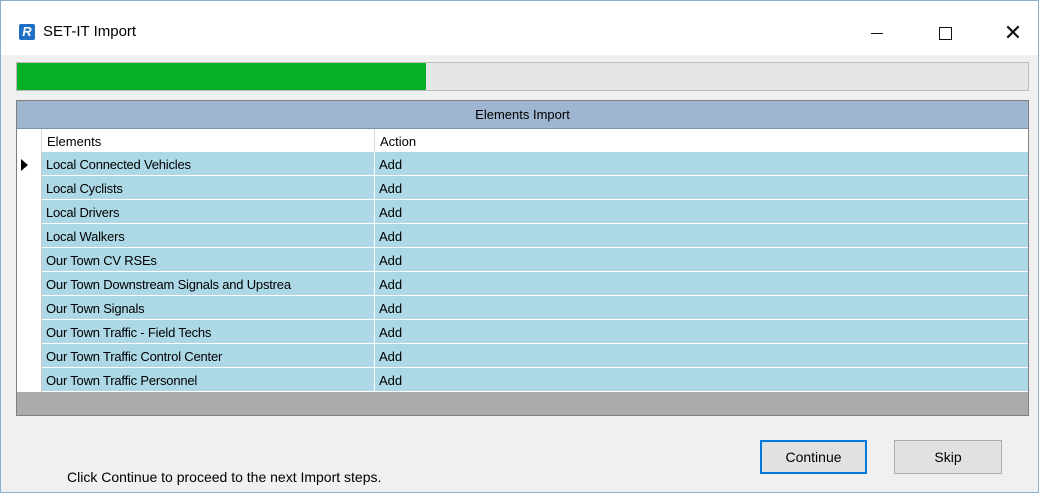 The image size is (1039, 493). What do you see at coordinates (208, 356) in the screenshot?
I see `element-cell: Our Town Traffic Control Center` at bounding box center [208, 356].